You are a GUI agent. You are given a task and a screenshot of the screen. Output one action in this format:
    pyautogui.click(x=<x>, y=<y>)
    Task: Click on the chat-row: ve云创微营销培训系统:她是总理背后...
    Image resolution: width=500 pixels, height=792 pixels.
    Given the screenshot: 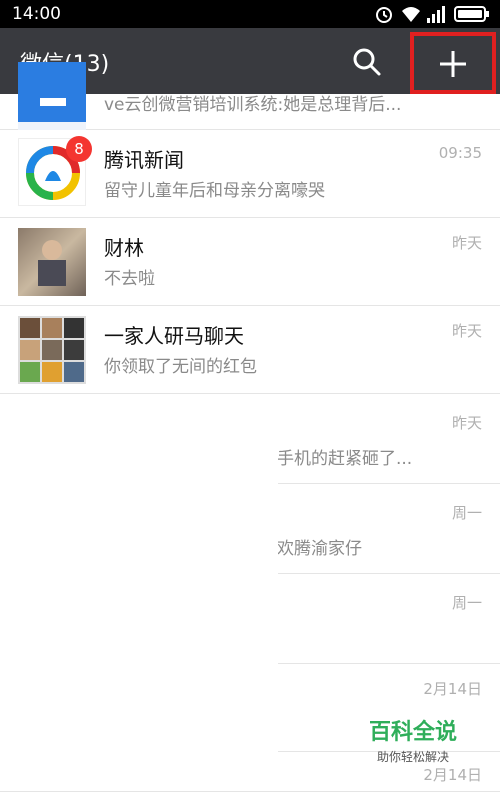 What is the action you would take?
    pyautogui.click(x=250, y=96)
    